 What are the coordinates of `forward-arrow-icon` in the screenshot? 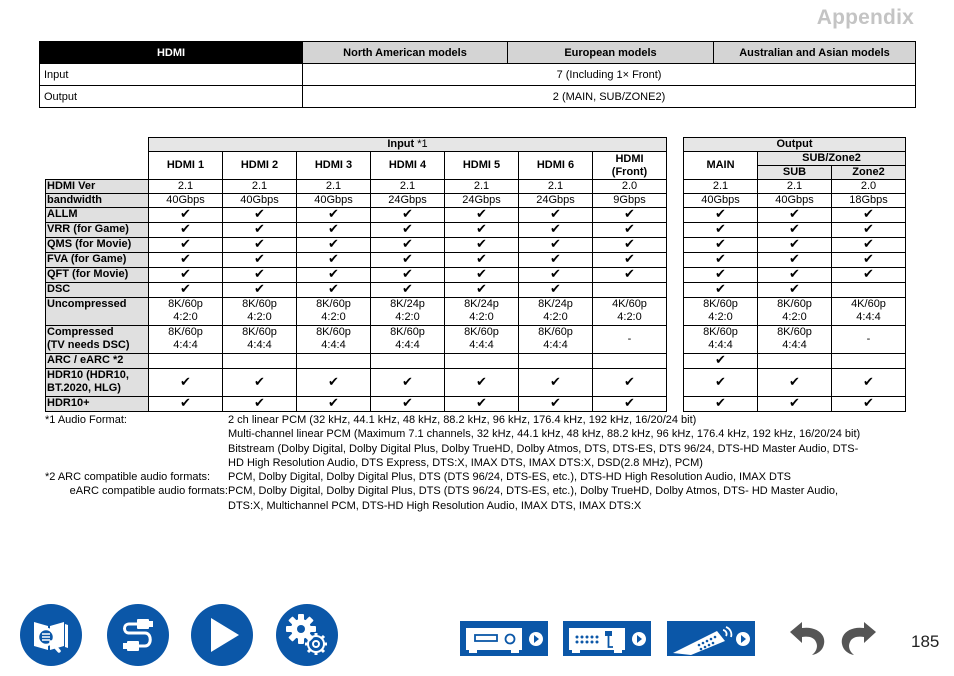 It's located at (859, 638).